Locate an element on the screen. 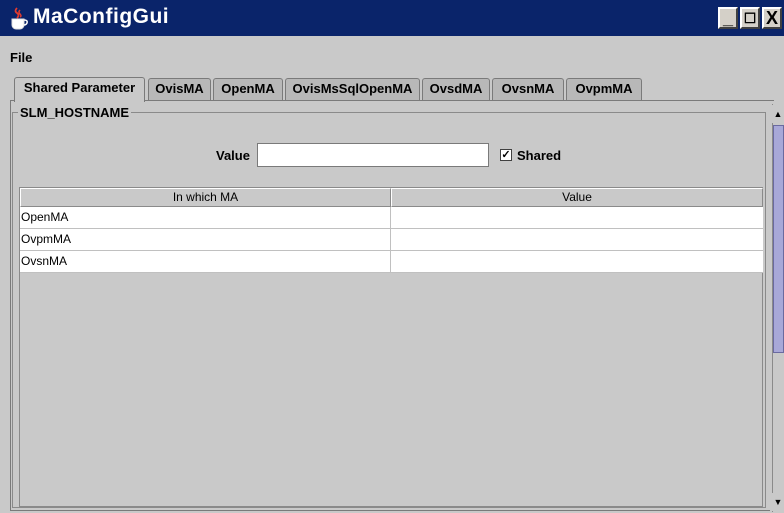 This screenshot has height=513, width=784. table-row: OvsnMA is located at coordinates (391, 262).